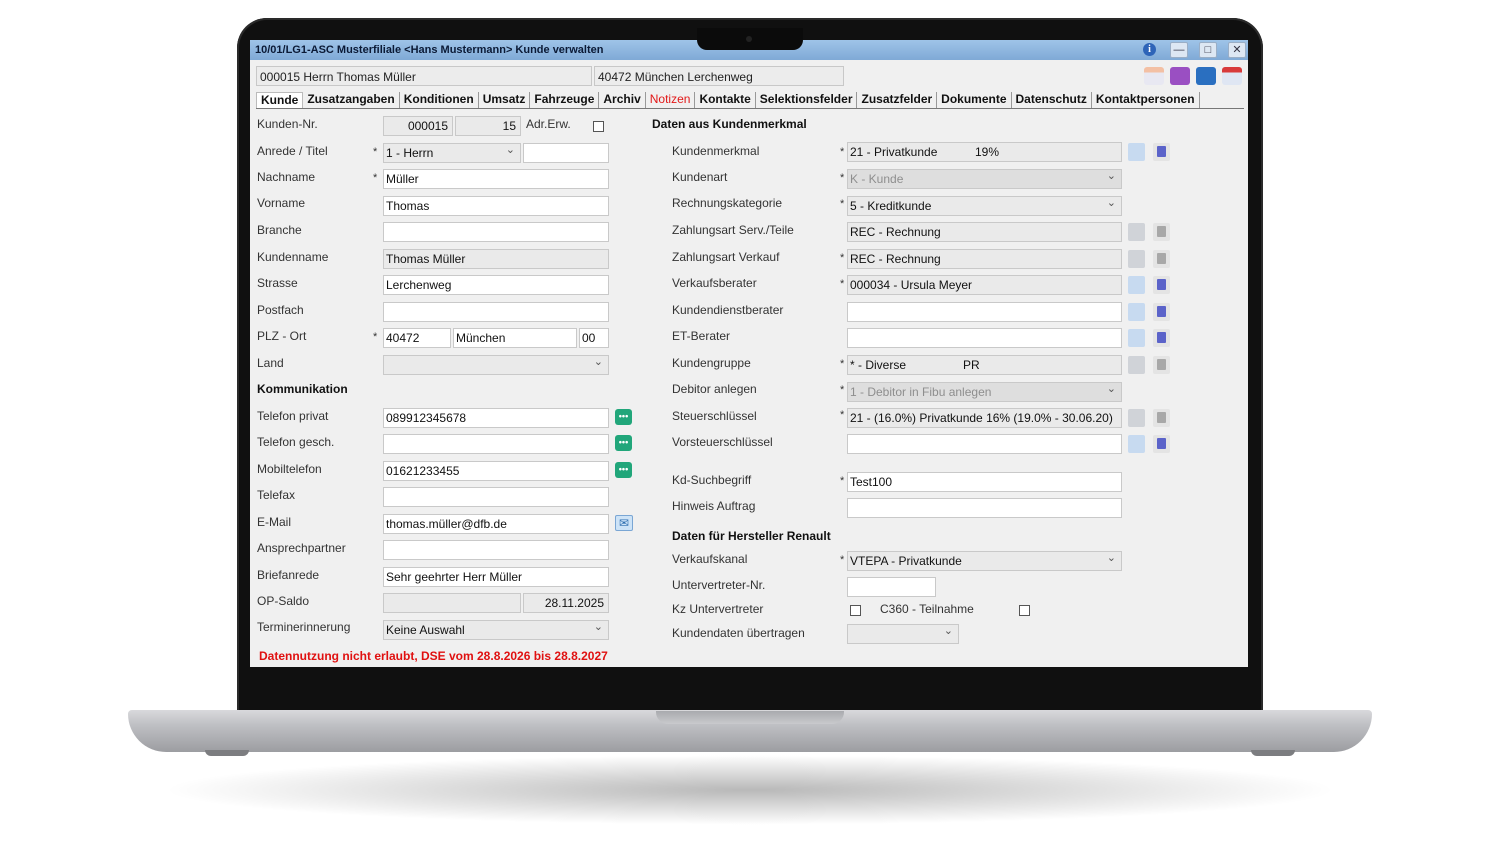 This screenshot has height=844, width=1500. What do you see at coordinates (496, 232) in the screenshot?
I see `branche-field` at bounding box center [496, 232].